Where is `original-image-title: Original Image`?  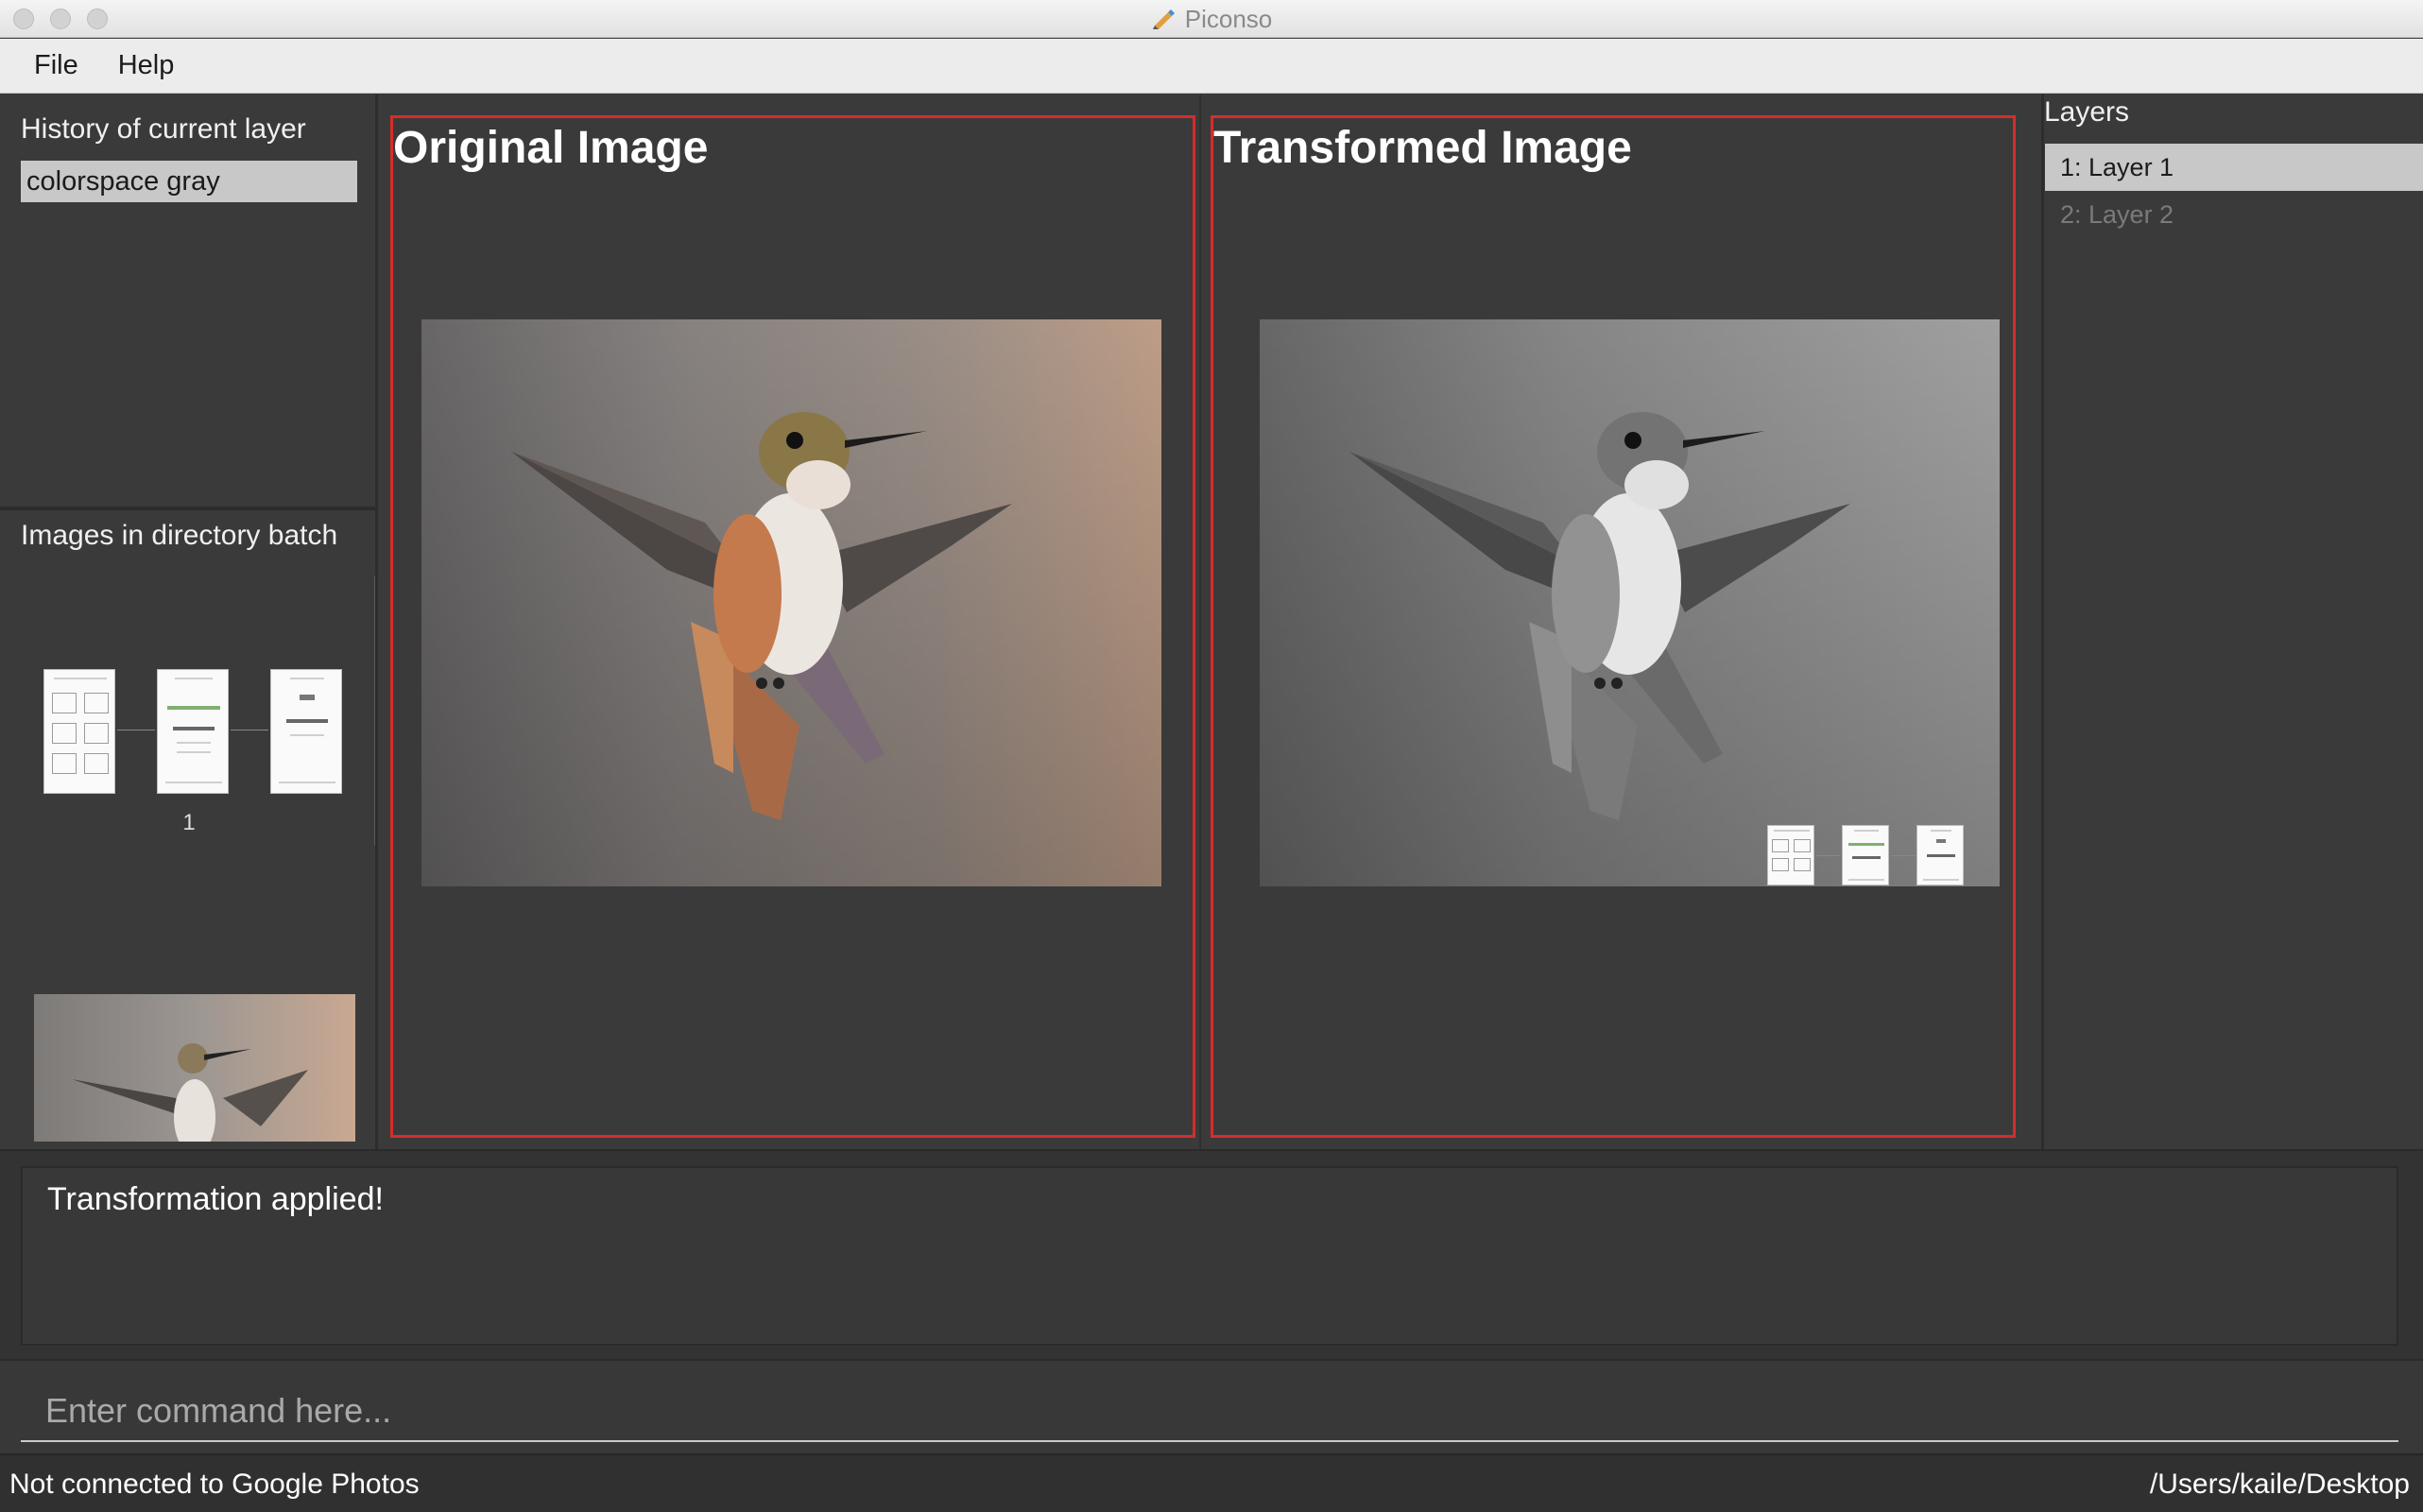 original-image-title: Original Image is located at coordinates (551, 148).